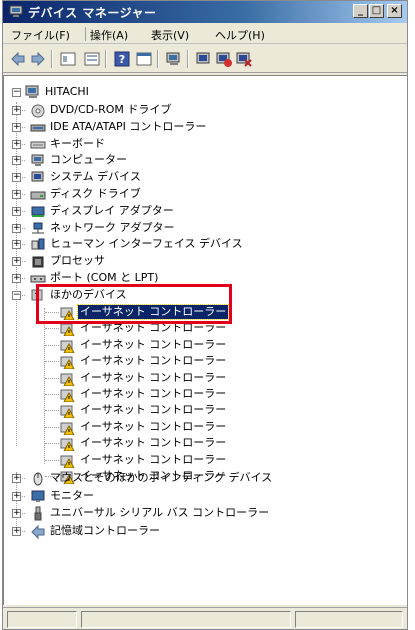 The height and width of the screenshot is (630, 415). Describe the element at coordinates (38, 211) in the screenshot. I see `display-adapter-icon` at that location.